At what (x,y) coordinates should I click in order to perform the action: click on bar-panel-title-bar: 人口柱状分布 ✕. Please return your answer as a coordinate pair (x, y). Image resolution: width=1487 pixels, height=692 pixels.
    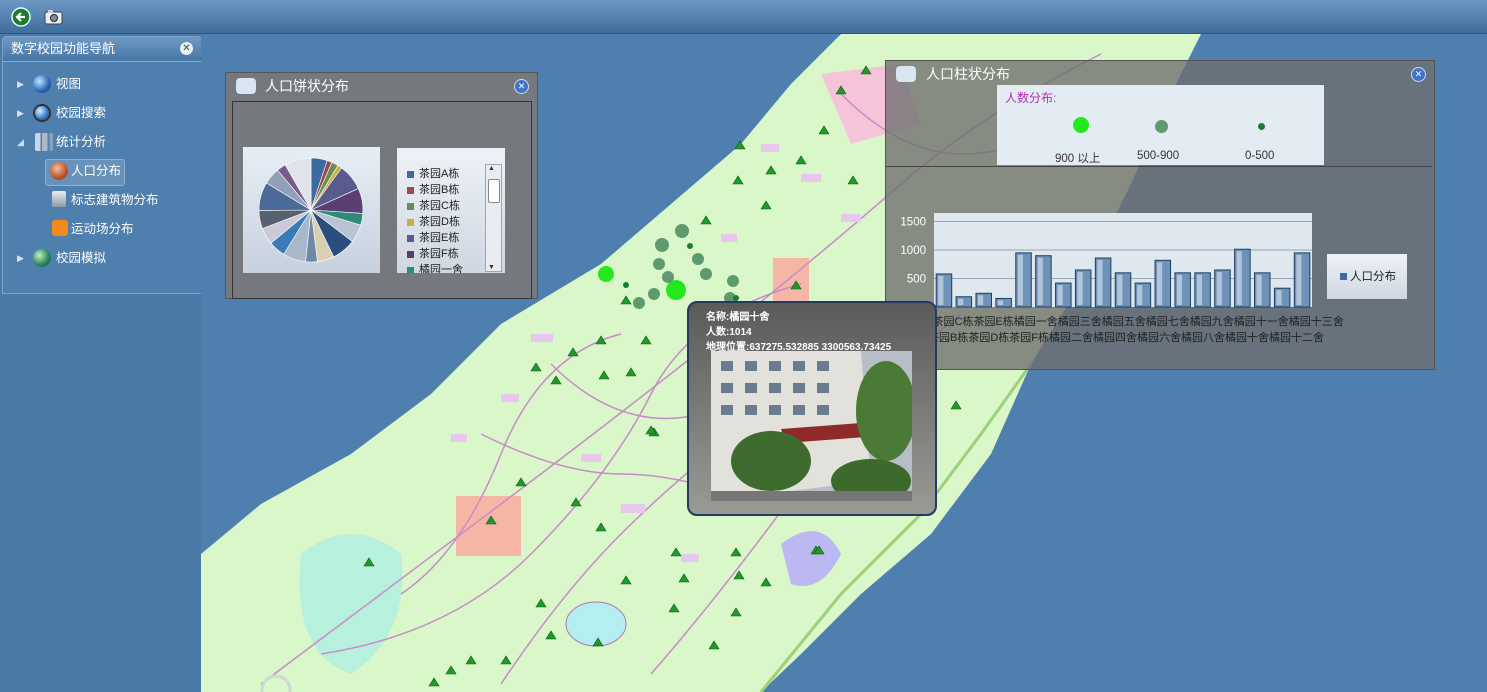
    Looking at the image, I should click on (1160, 74).